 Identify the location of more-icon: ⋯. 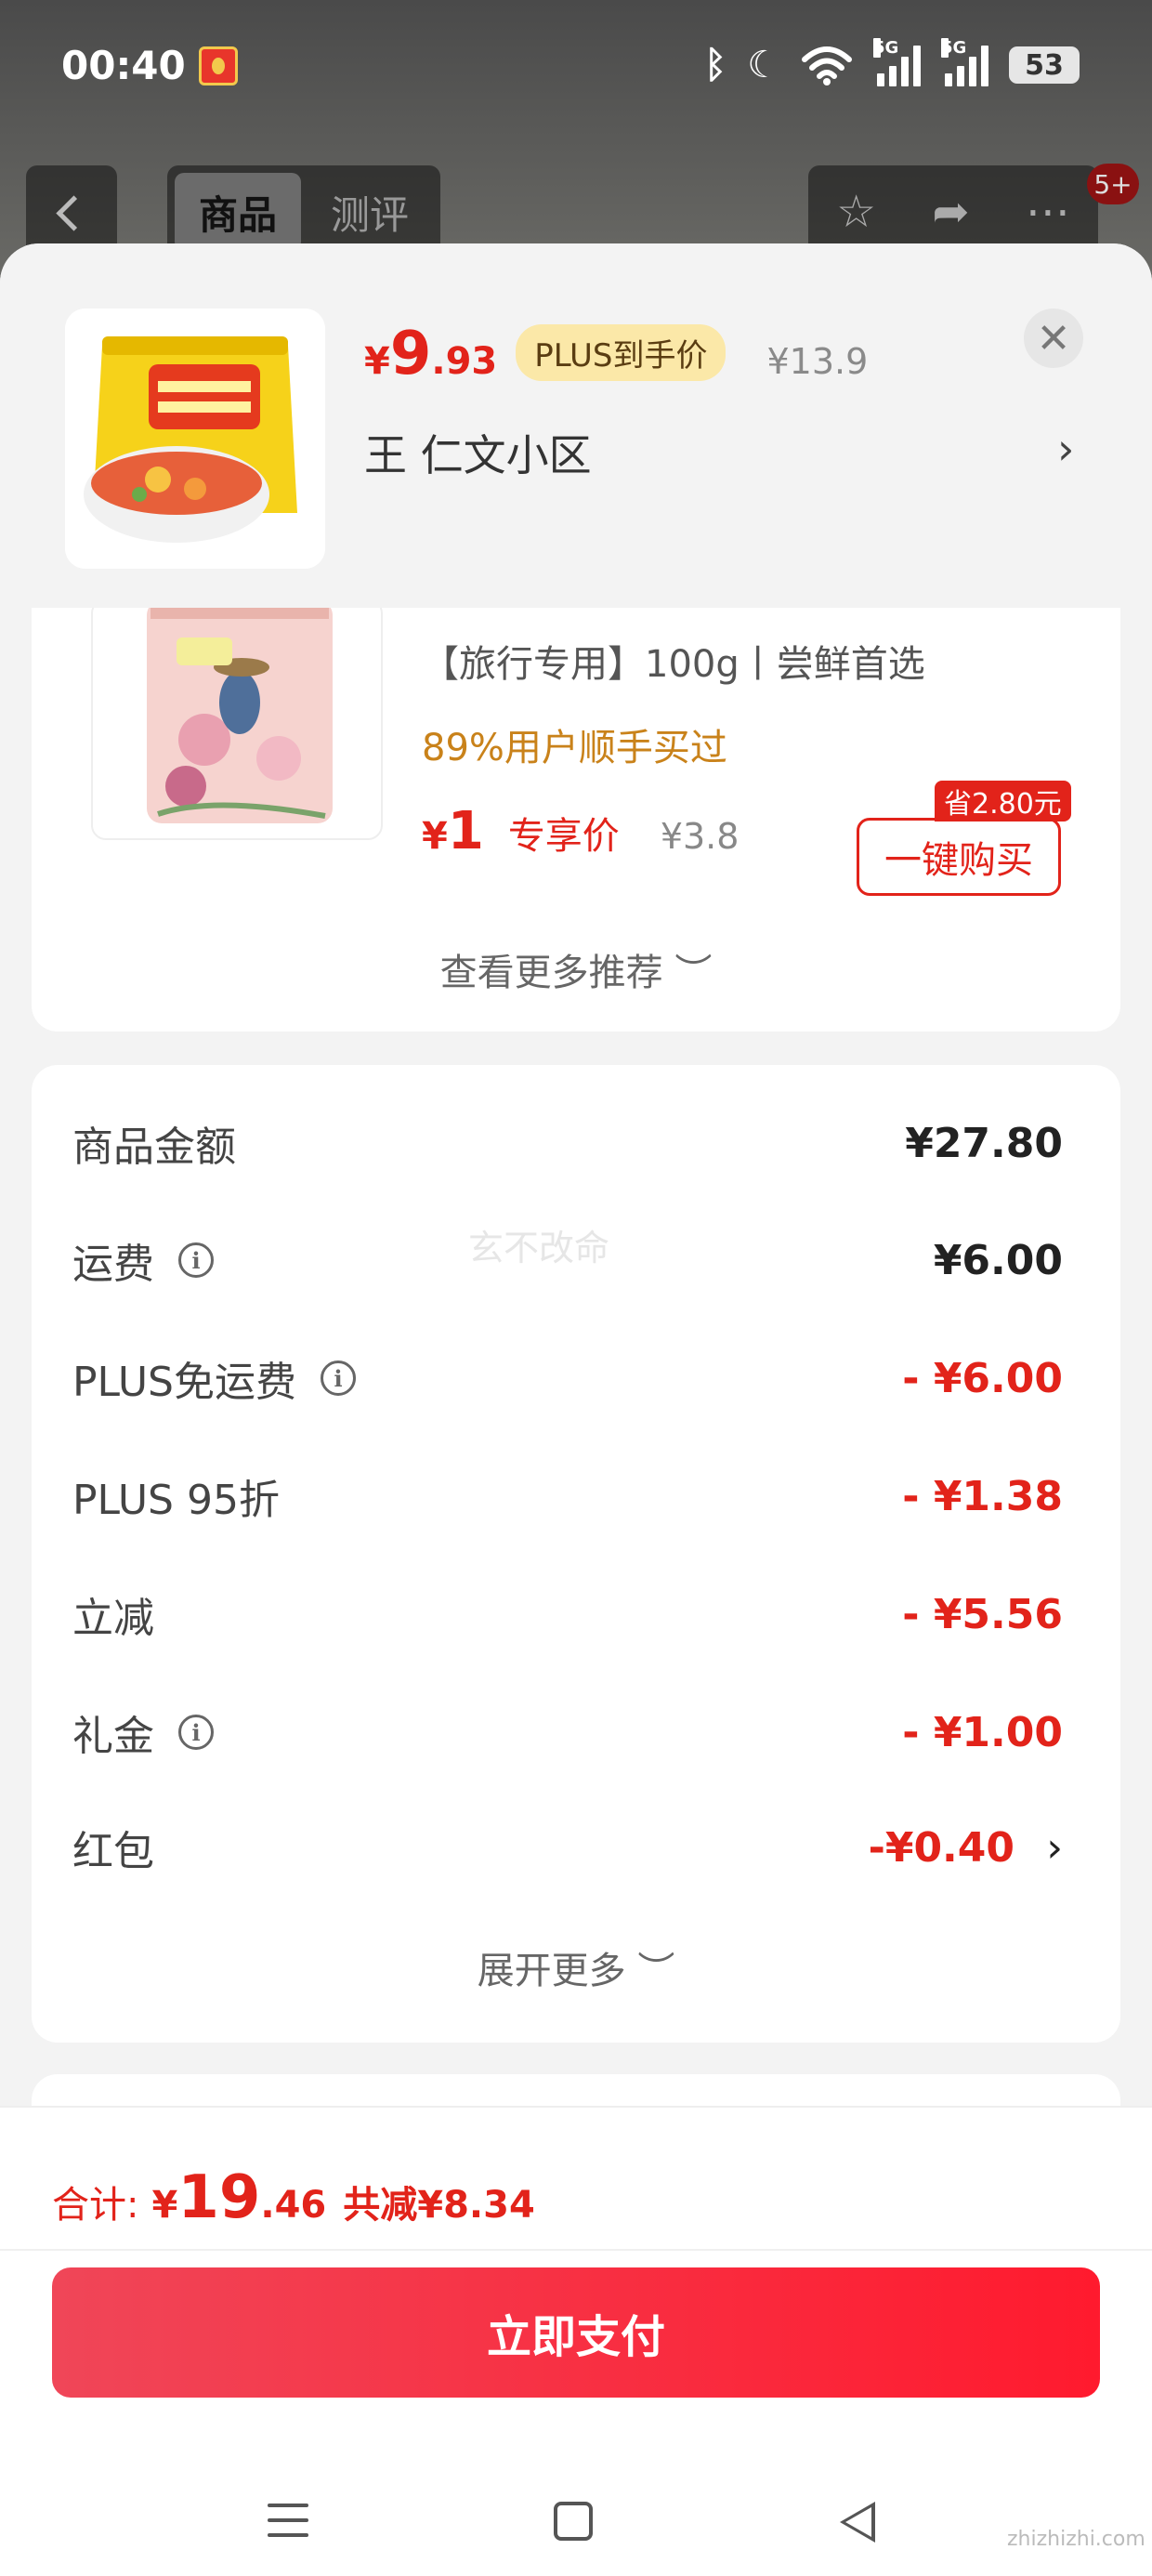
(1048, 212).